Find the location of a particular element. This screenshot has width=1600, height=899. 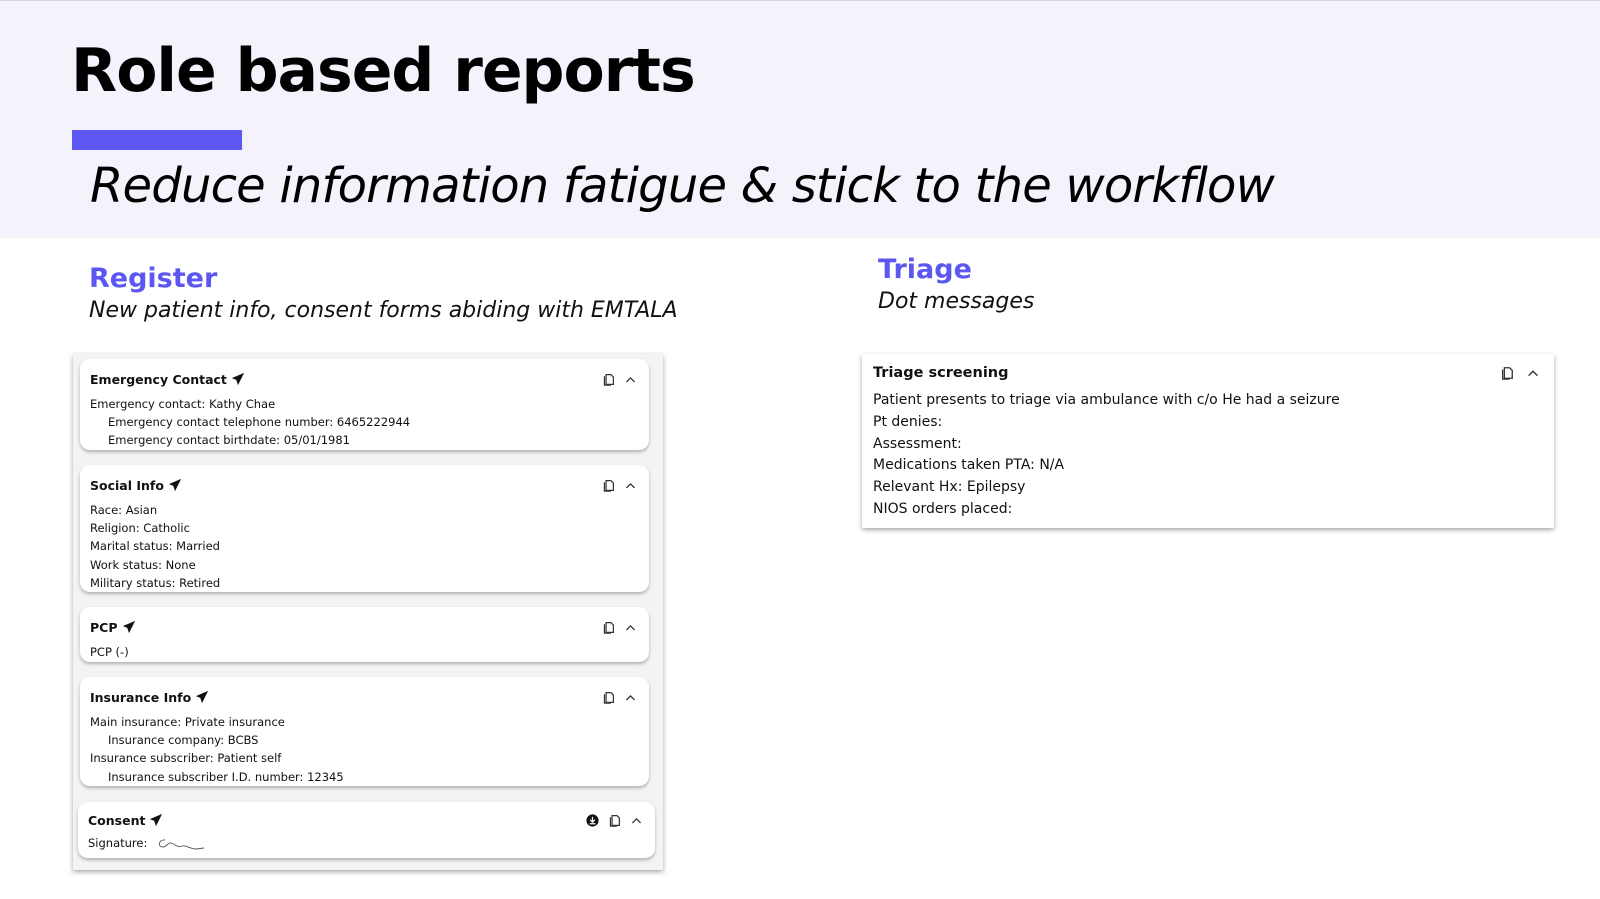

military-status-value: Military status: Retired is located at coordinates (155, 582).